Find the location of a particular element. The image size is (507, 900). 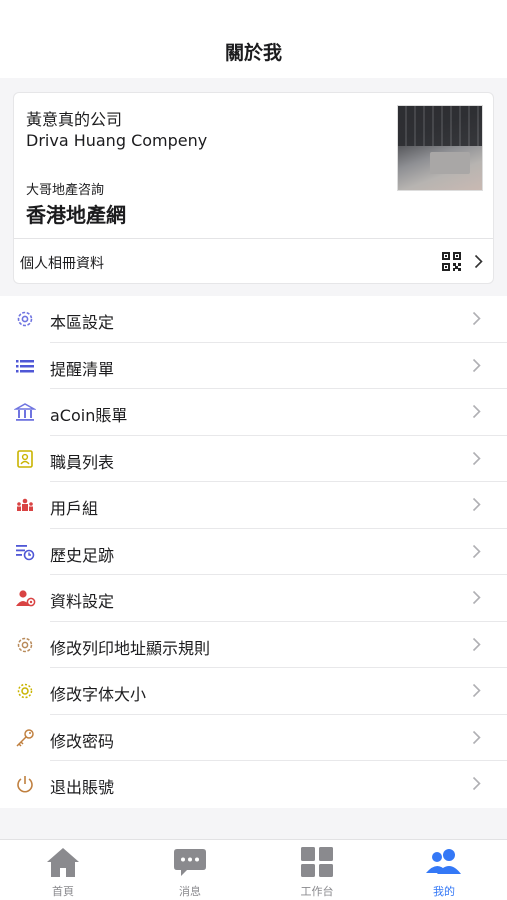

profile-photo is located at coordinates (440, 148).